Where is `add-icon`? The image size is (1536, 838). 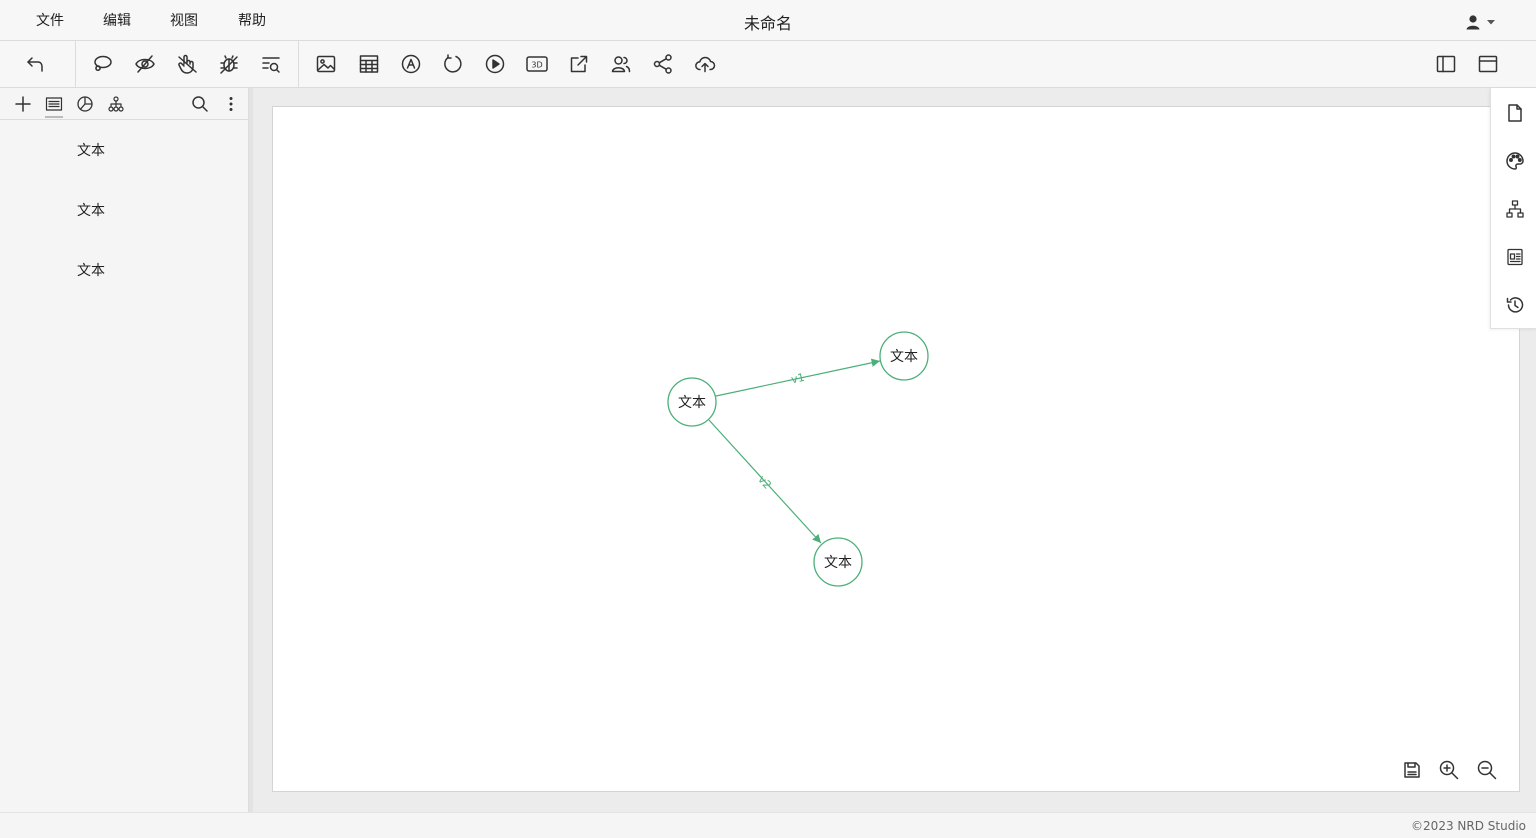
add-icon is located at coordinates (23, 104).